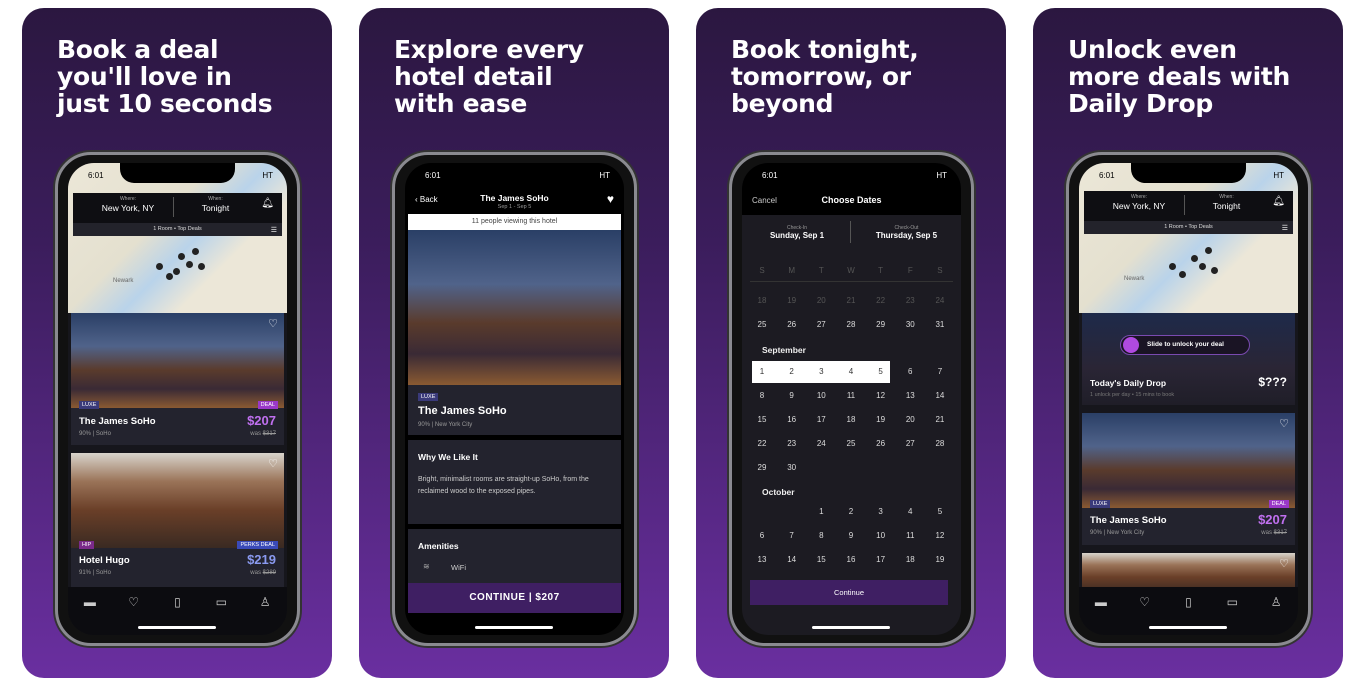  Describe the element at coordinates (940, 324) in the screenshot. I see `calendar-day: 31` at that location.